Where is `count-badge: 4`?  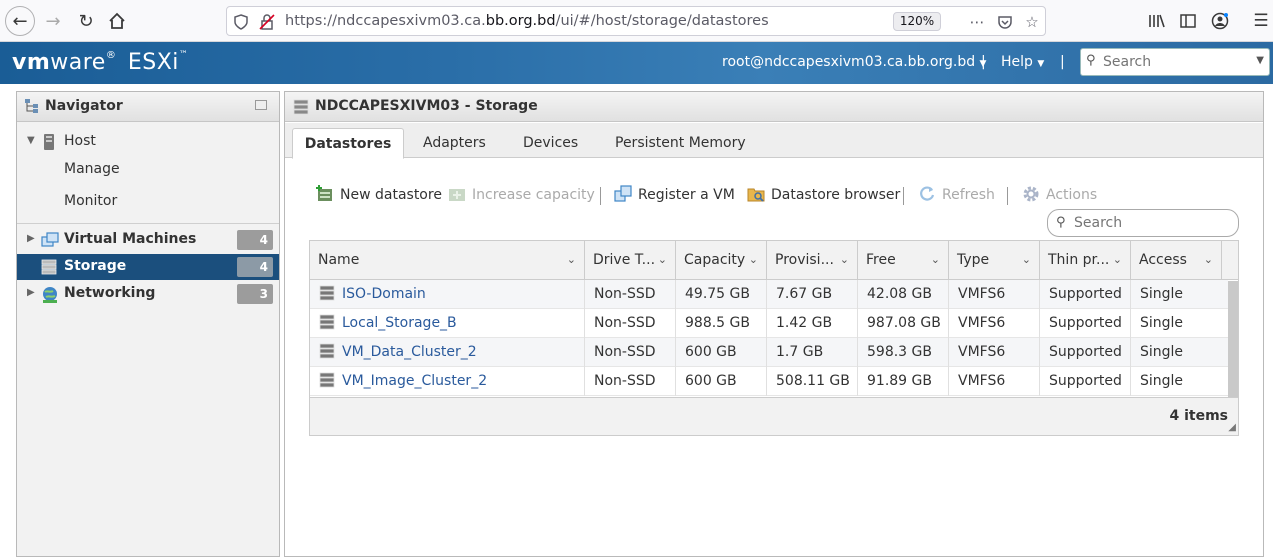 count-badge: 4 is located at coordinates (255, 240).